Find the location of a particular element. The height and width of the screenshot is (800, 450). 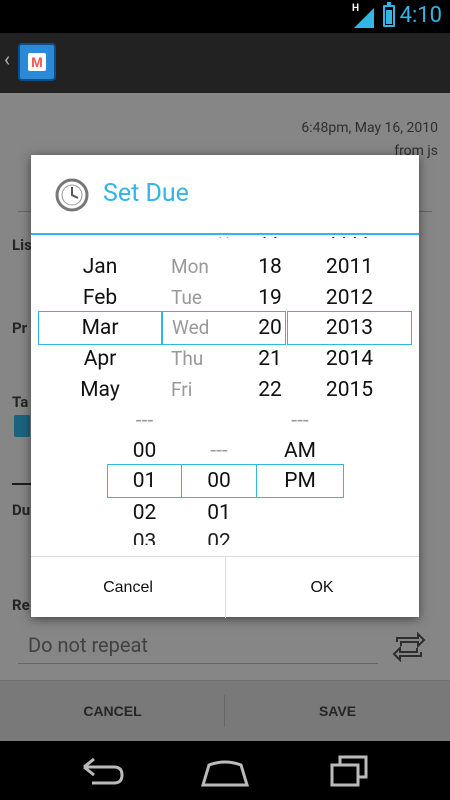

minute-item: 01 is located at coordinates (219, 513).